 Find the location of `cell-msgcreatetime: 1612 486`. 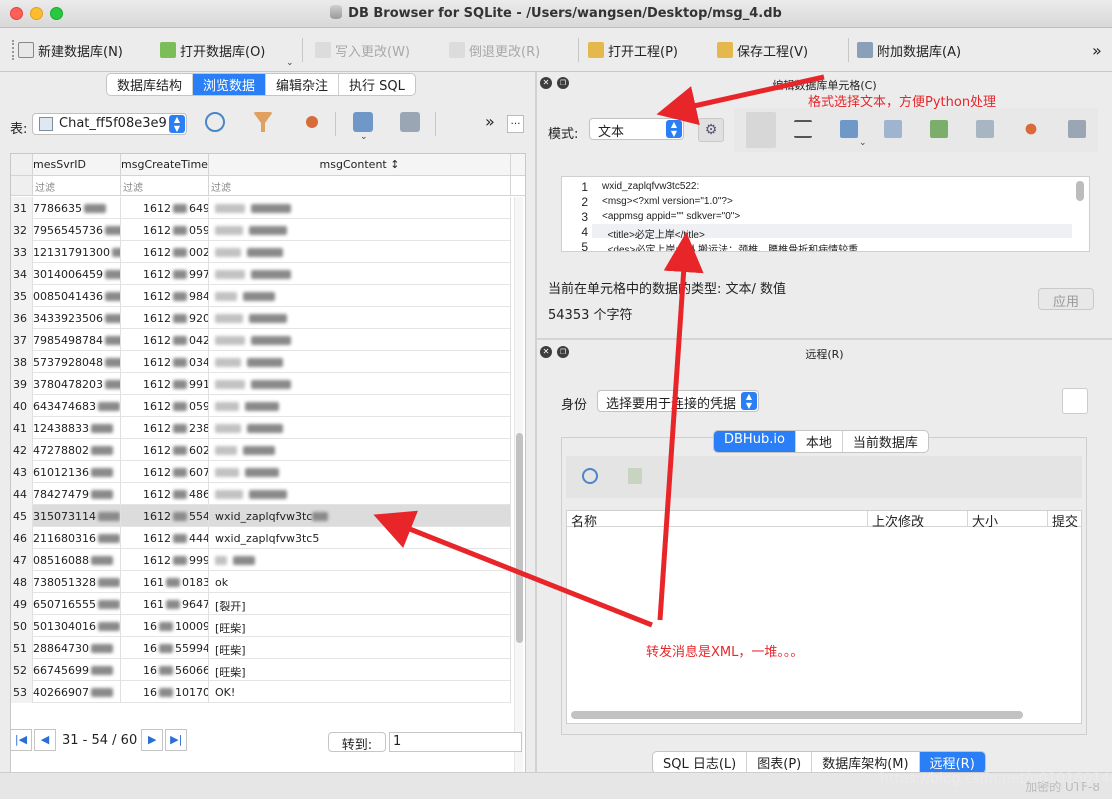

cell-msgcreatetime: 1612 486 is located at coordinates (165, 494).